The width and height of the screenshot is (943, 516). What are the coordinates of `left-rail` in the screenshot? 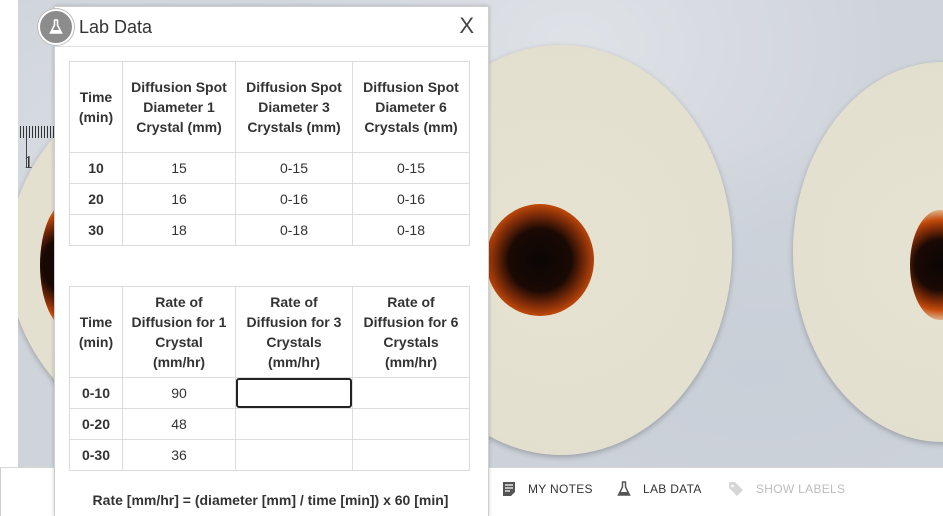 It's located at (9, 233).